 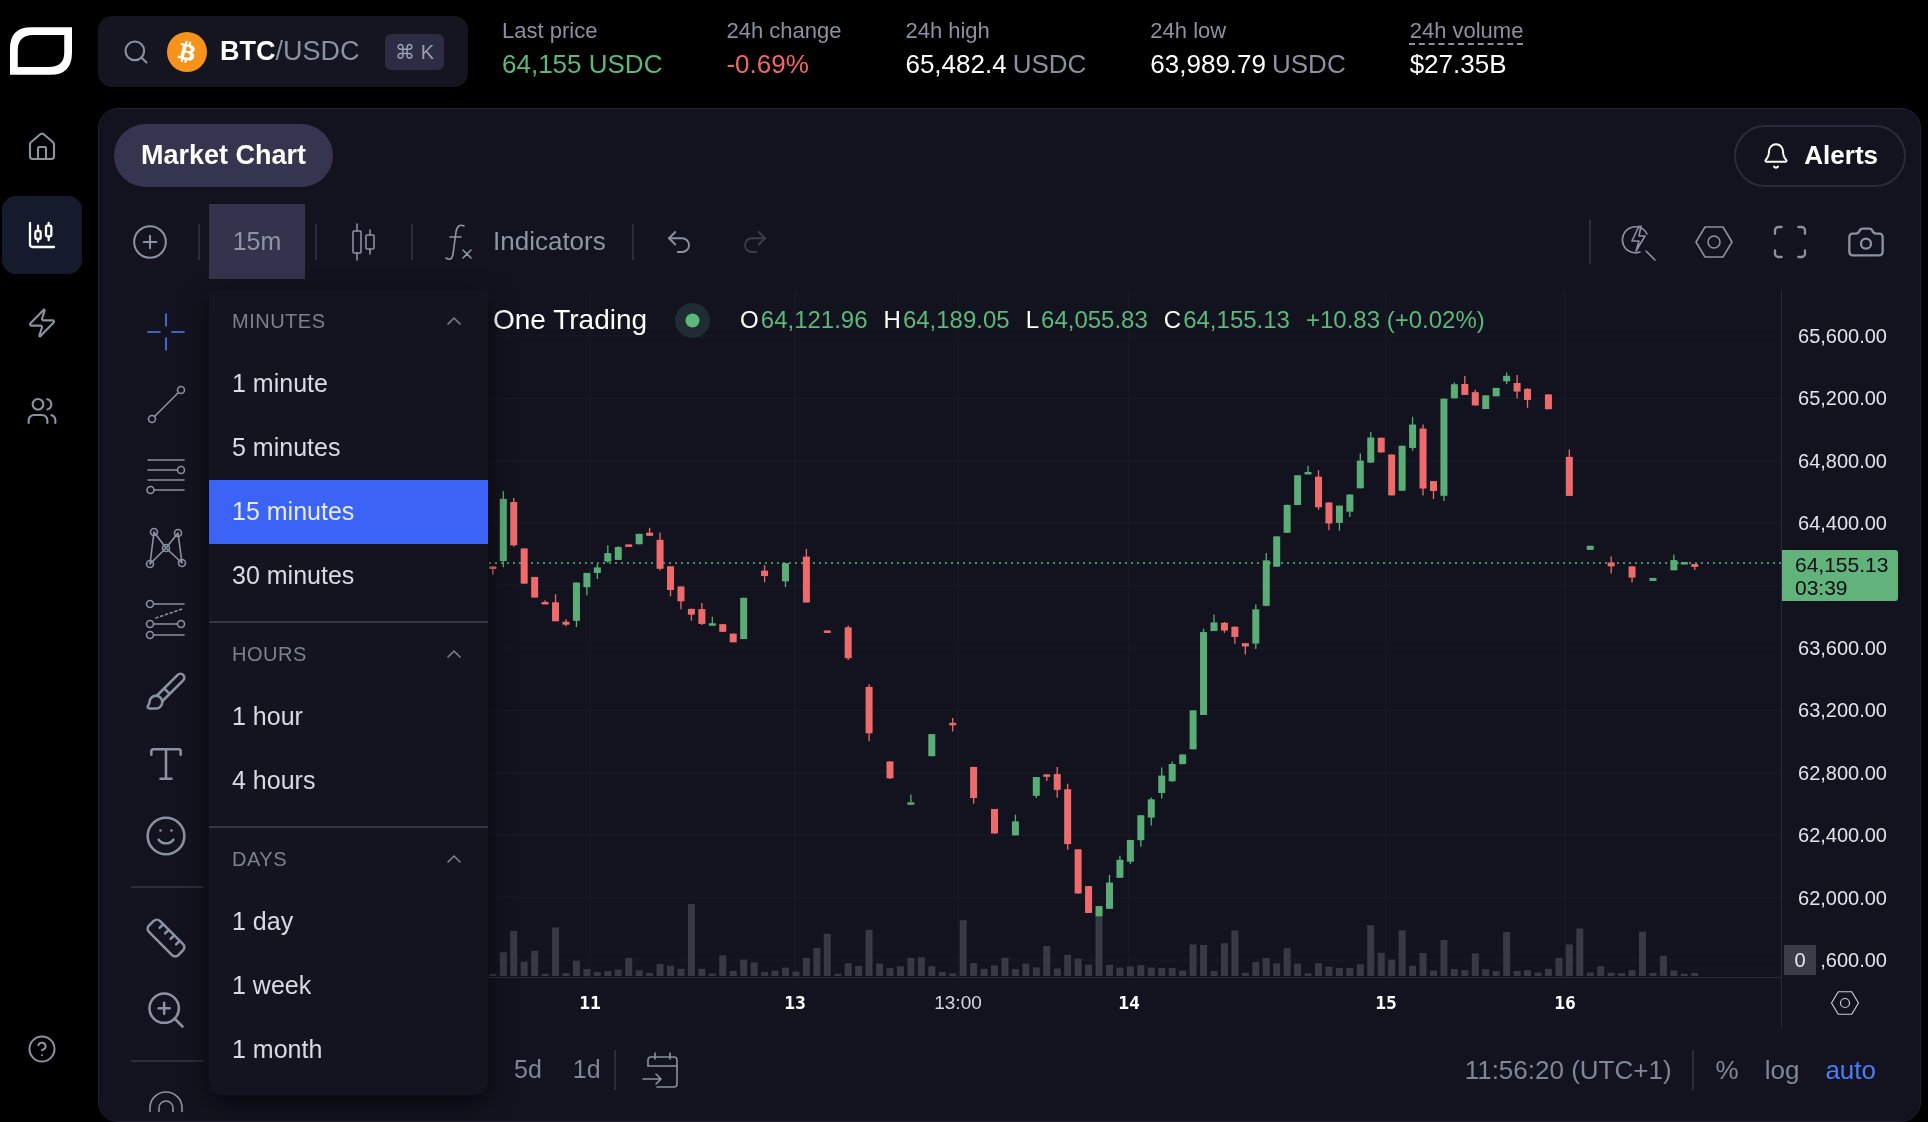 I want to click on menu-item: 5 minutes, so click(x=348, y=448).